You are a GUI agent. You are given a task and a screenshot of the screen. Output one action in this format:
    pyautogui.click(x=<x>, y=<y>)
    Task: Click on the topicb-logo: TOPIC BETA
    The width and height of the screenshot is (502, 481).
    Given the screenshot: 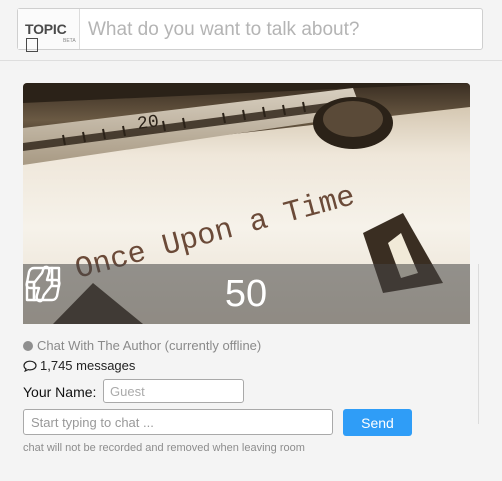 What is the action you would take?
    pyautogui.click(x=49, y=30)
    